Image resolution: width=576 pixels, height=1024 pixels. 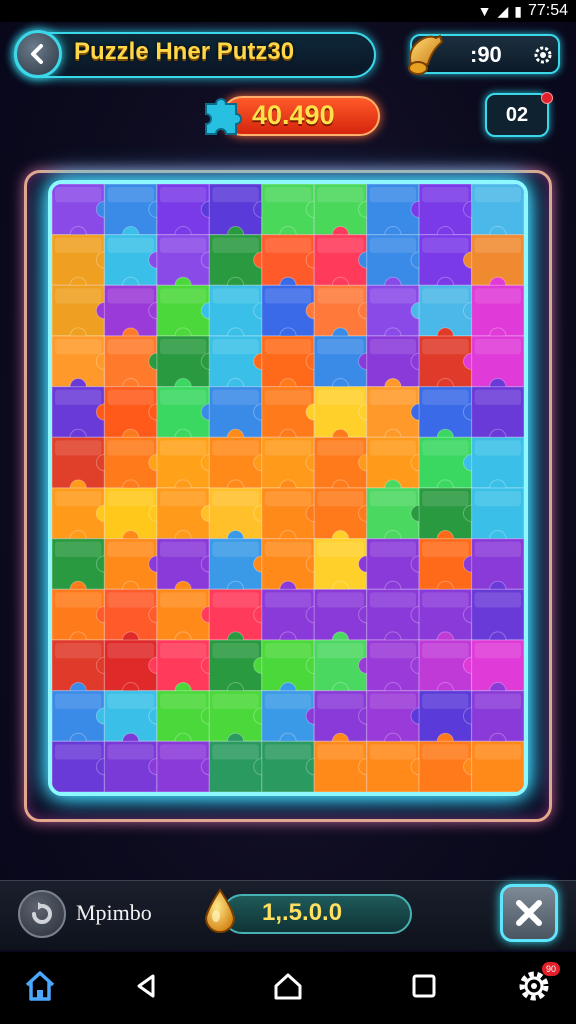 What do you see at coordinates (38, 54) in the screenshot?
I see `back-button` at bounding box center [38, 54].